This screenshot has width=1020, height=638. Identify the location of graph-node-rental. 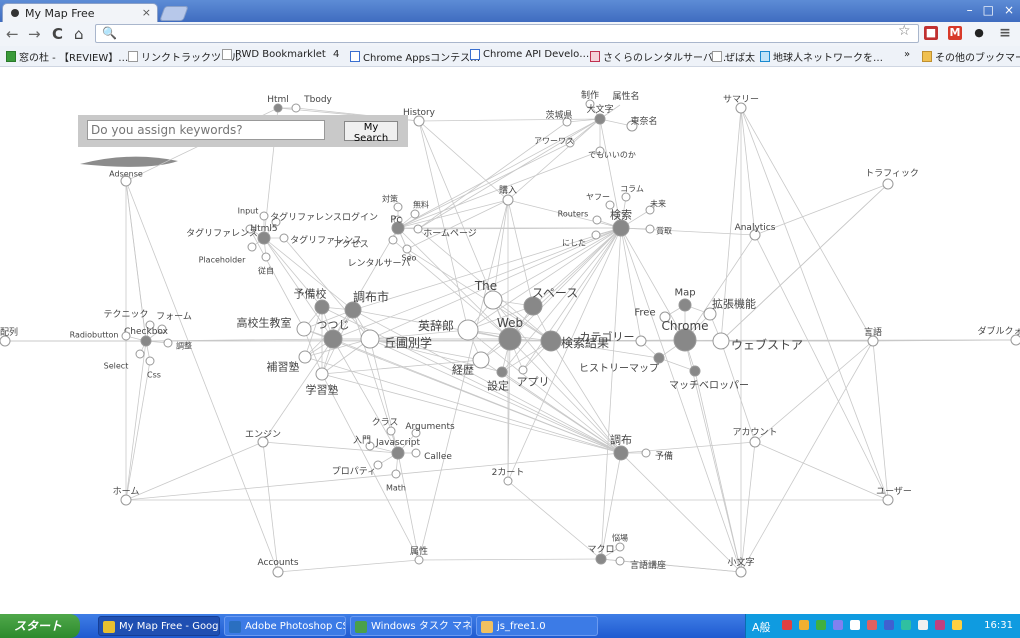
(407, 249).